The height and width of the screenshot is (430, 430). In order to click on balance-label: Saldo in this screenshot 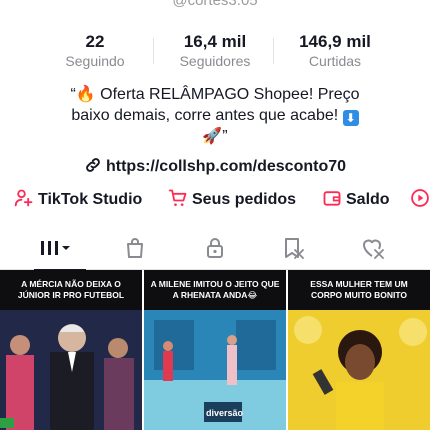, I will do `click(368, 199)`.